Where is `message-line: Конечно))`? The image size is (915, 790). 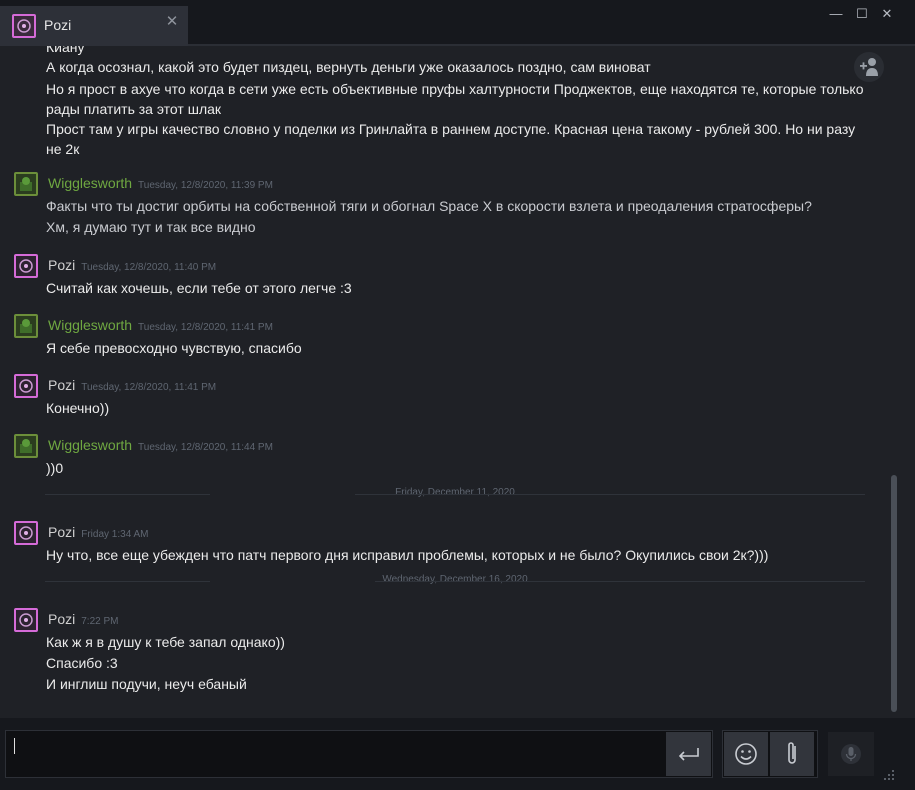
message-line: Конечно)) is located at coordinates (78, 408).